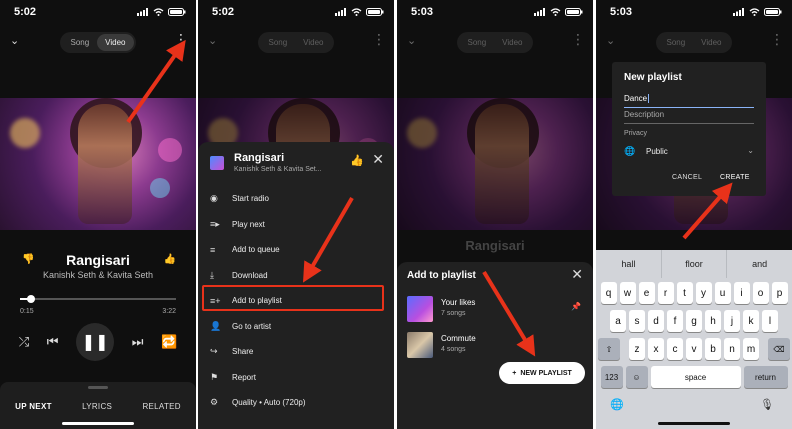  Describe the element at coordinates (138, 342) in the screenshot. I see `next-icon: ⏭` at that location.